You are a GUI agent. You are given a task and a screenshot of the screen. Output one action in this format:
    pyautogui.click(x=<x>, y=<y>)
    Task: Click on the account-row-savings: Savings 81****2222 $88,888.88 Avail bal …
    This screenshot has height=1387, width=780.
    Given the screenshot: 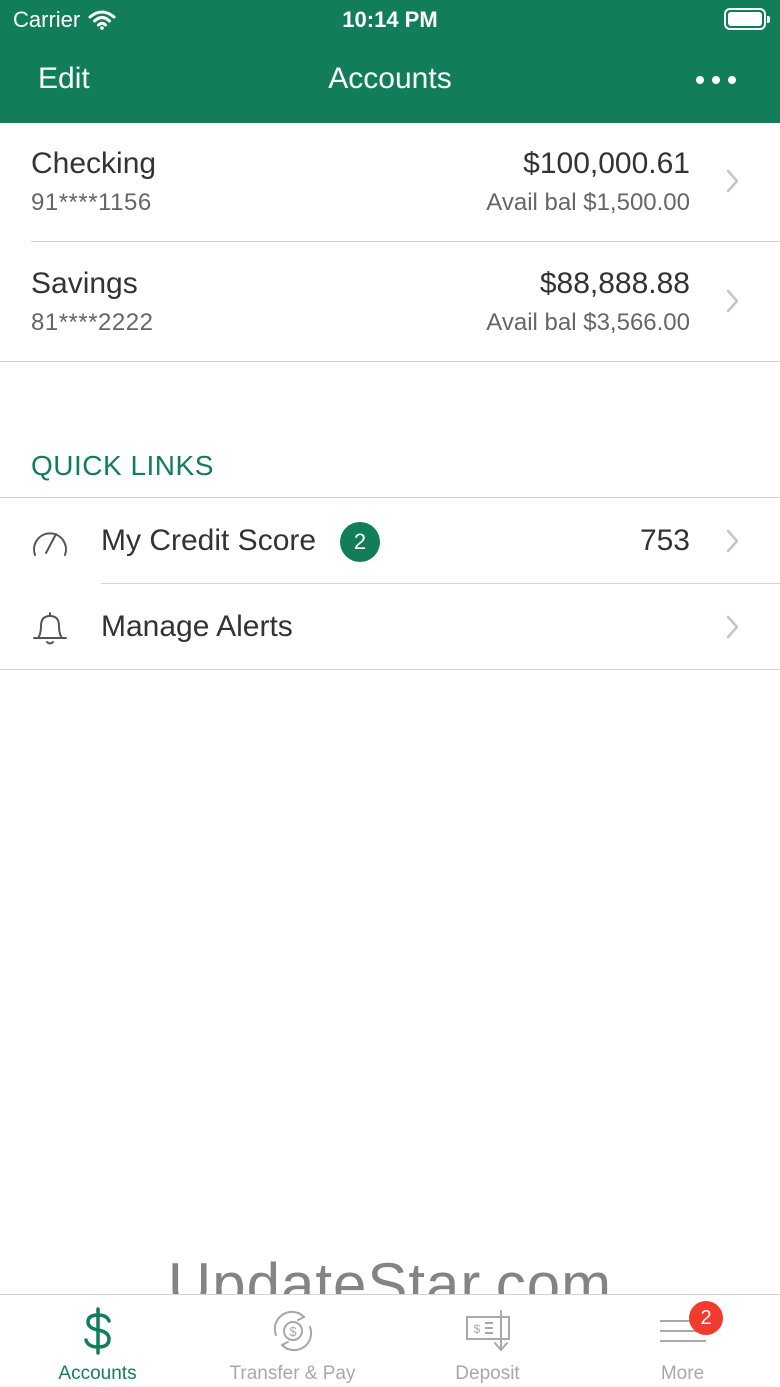 What is the action you would take?
    pyautogui.click(x=390, y=303)
    